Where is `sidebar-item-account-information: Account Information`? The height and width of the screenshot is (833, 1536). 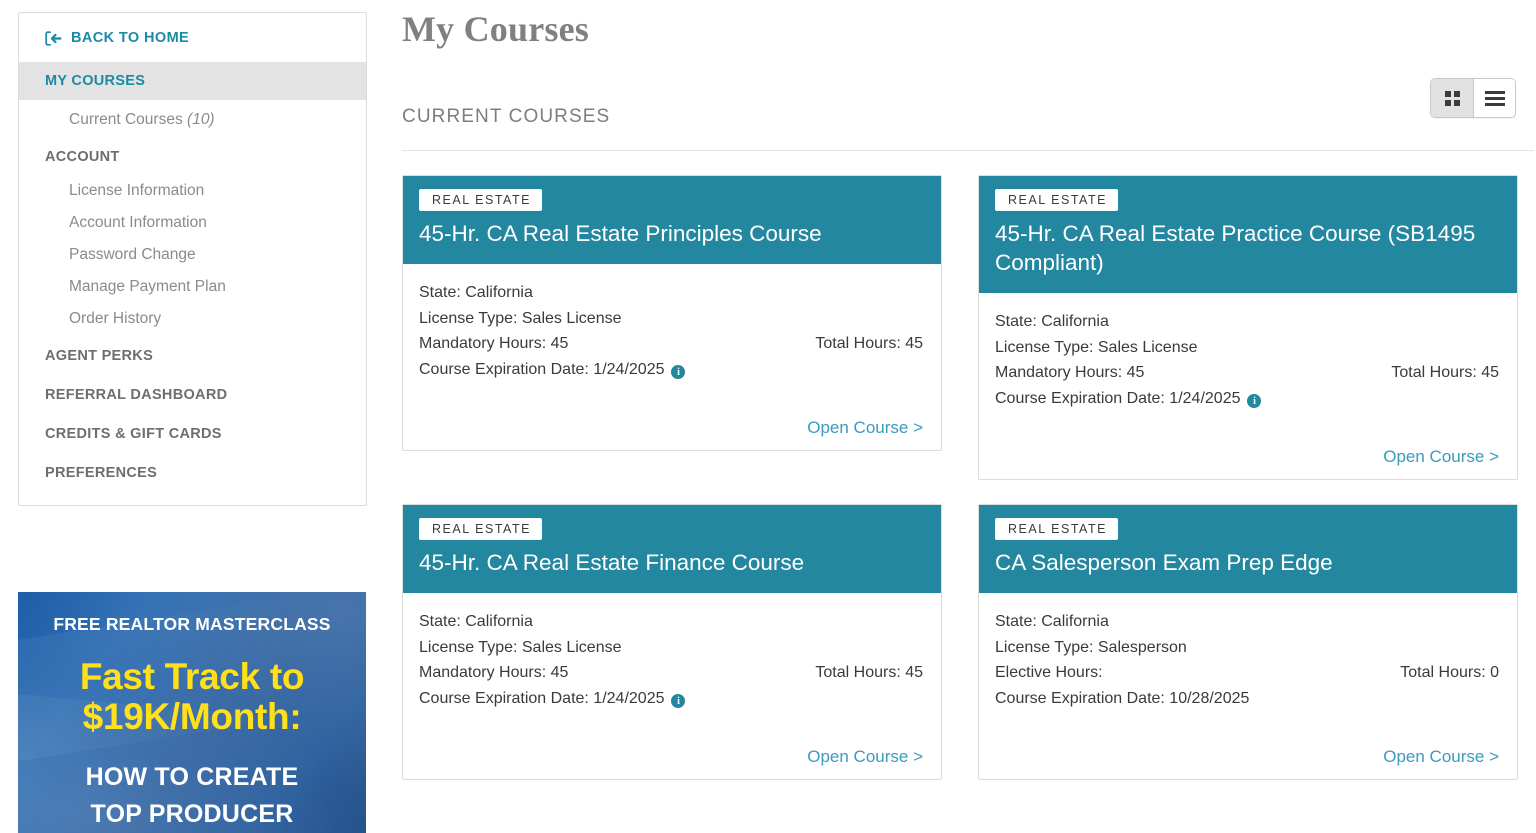
sidebar-item-account-information: Account Information is located at coordinates (192, 223).